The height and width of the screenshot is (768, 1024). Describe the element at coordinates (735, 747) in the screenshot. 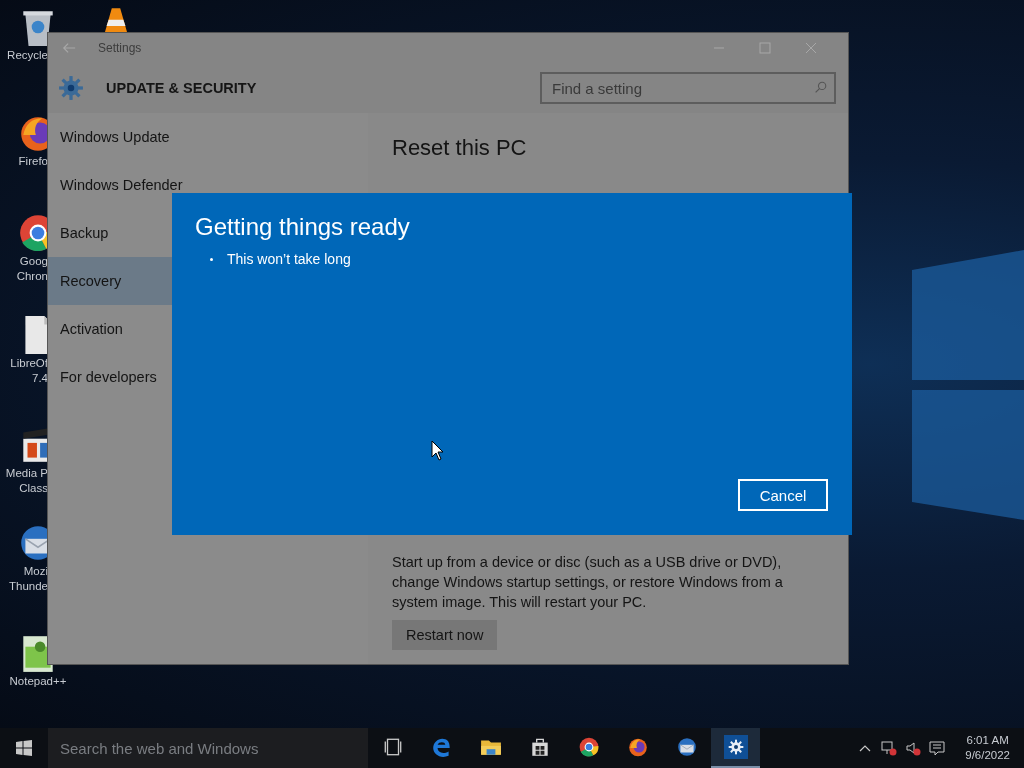

I see `settings-icon` at that location.